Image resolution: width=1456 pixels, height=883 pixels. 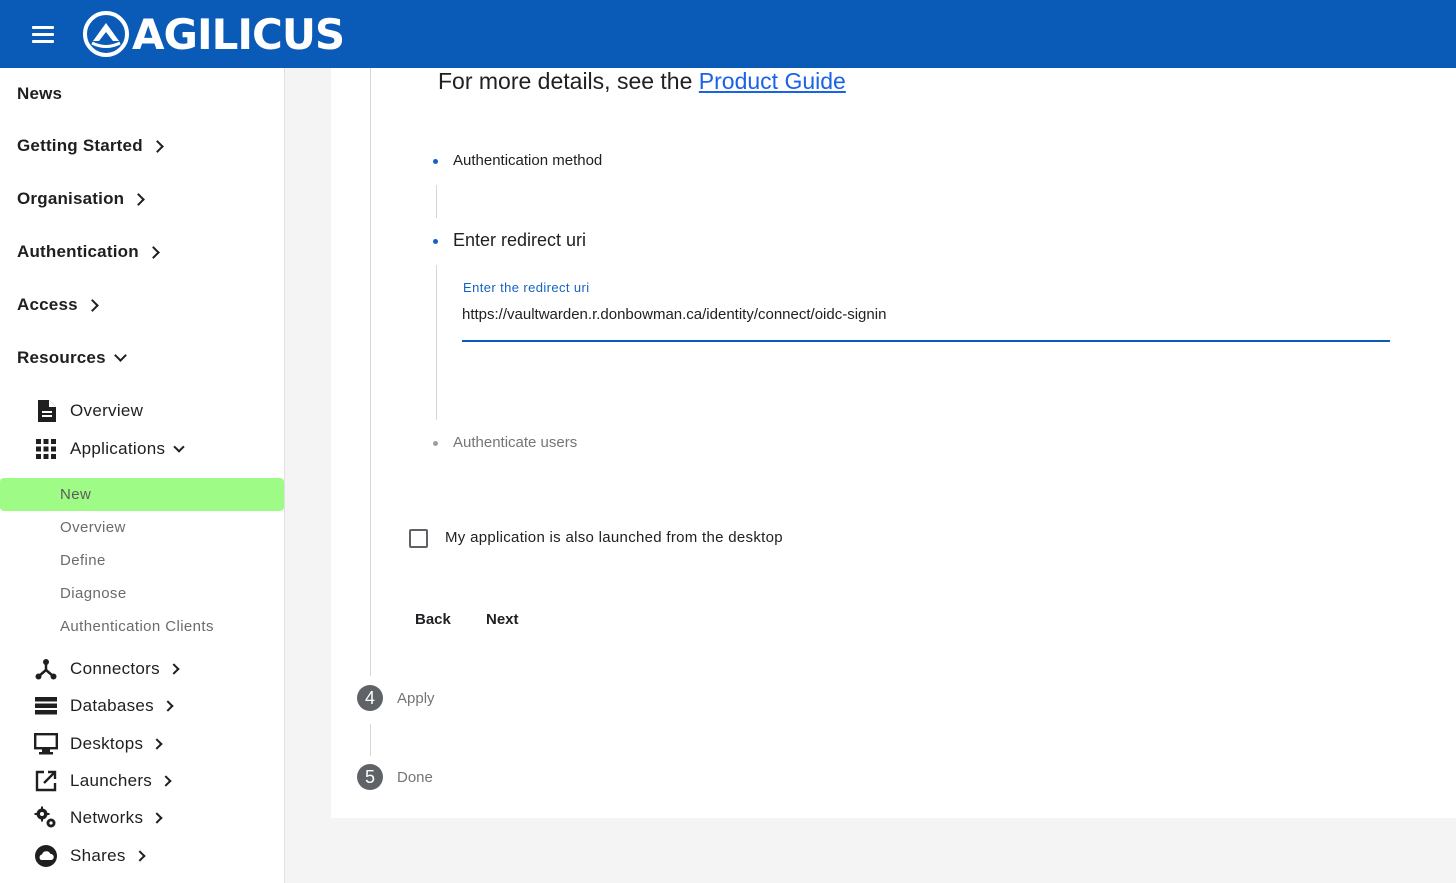 I want to click on database-icon, so click(x=46, y=706).